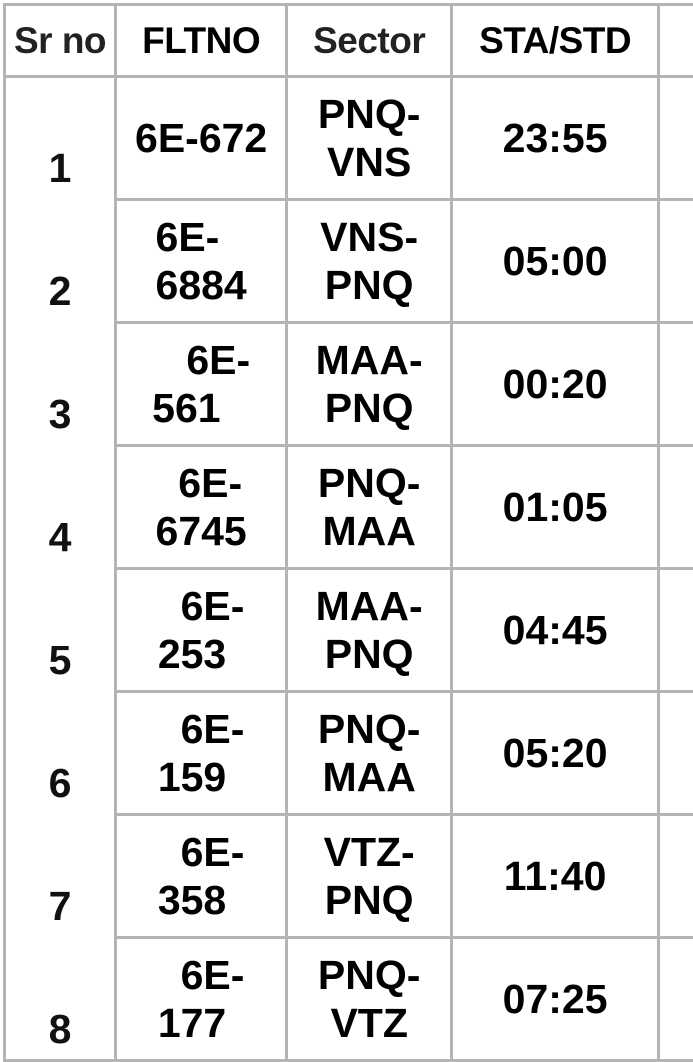 This screenshot has width=693, height=1062. Describe the element at coordinates (60, 876) in the screenshot. I see `cell-sr-no: 7` at that location.